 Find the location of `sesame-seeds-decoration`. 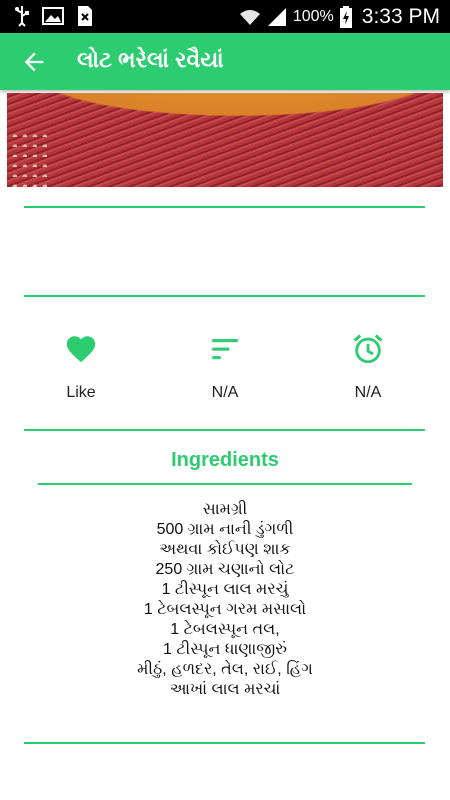

sesame-seeds-decoration is located at coordinates (27, 157).